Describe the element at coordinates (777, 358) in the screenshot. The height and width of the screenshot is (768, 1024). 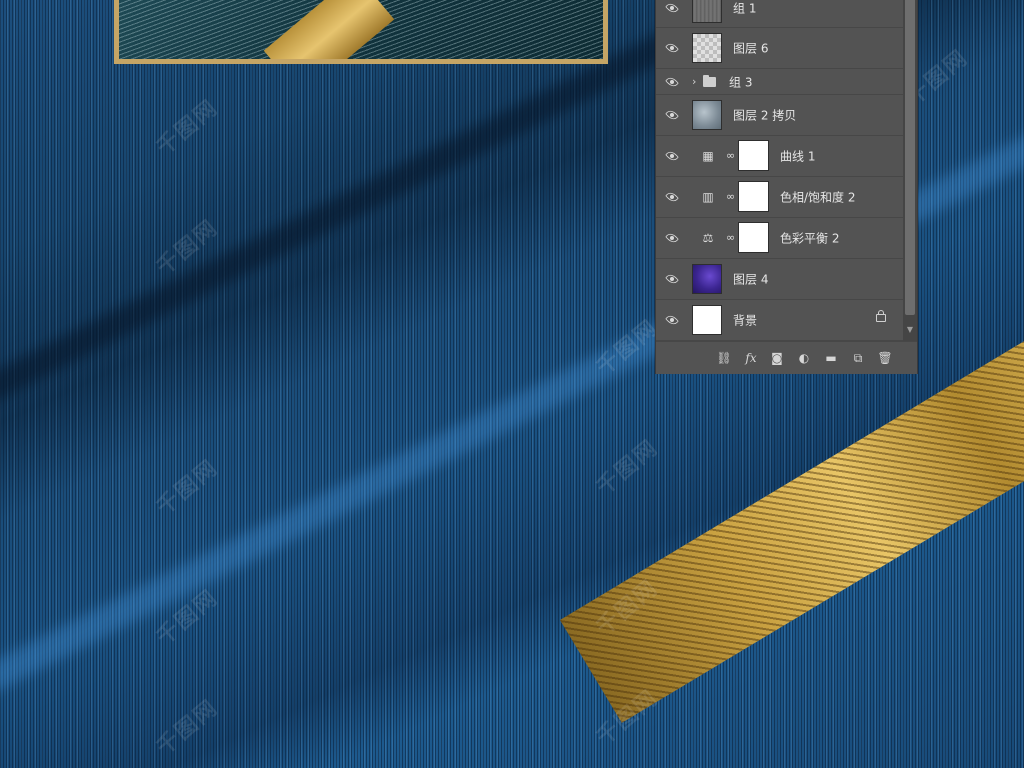
I see `add-mask-icon: ◙` at that location.